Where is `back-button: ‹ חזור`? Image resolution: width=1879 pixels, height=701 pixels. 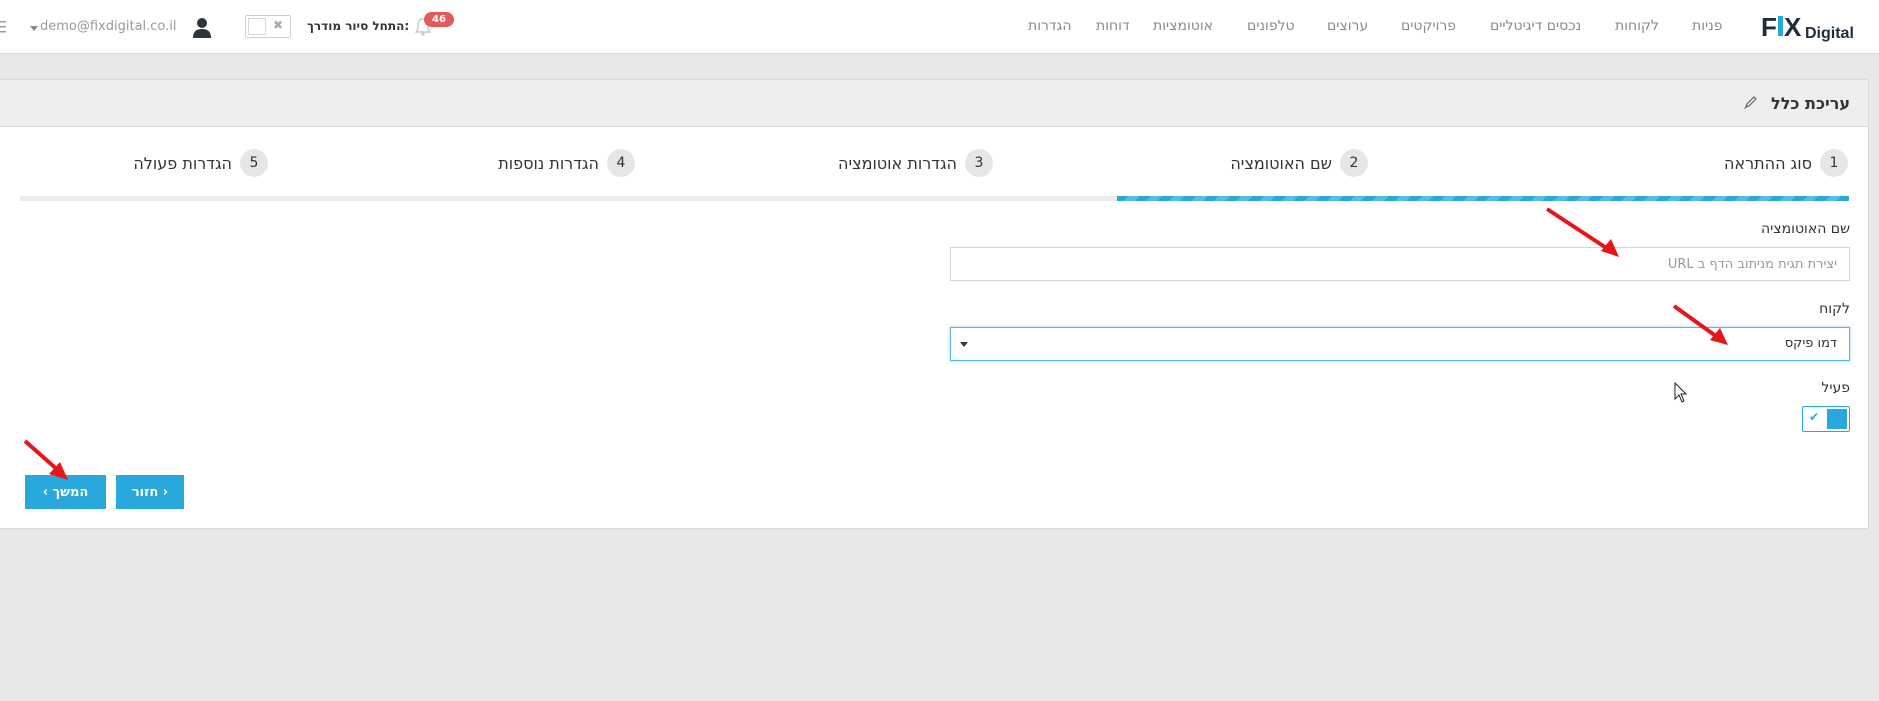 back-button: ‹ חזור is located at coordinates (150, 492).